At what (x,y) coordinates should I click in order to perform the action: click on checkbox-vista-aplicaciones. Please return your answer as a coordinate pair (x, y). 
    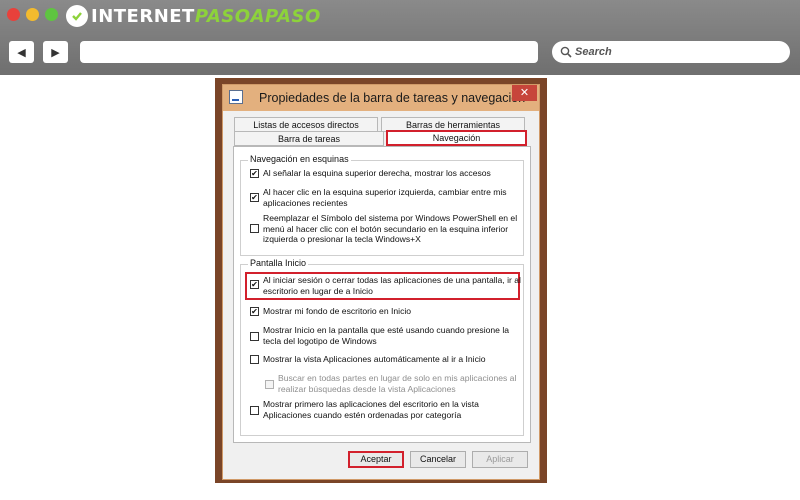
    Looking at the image, I should click on (254, 359).